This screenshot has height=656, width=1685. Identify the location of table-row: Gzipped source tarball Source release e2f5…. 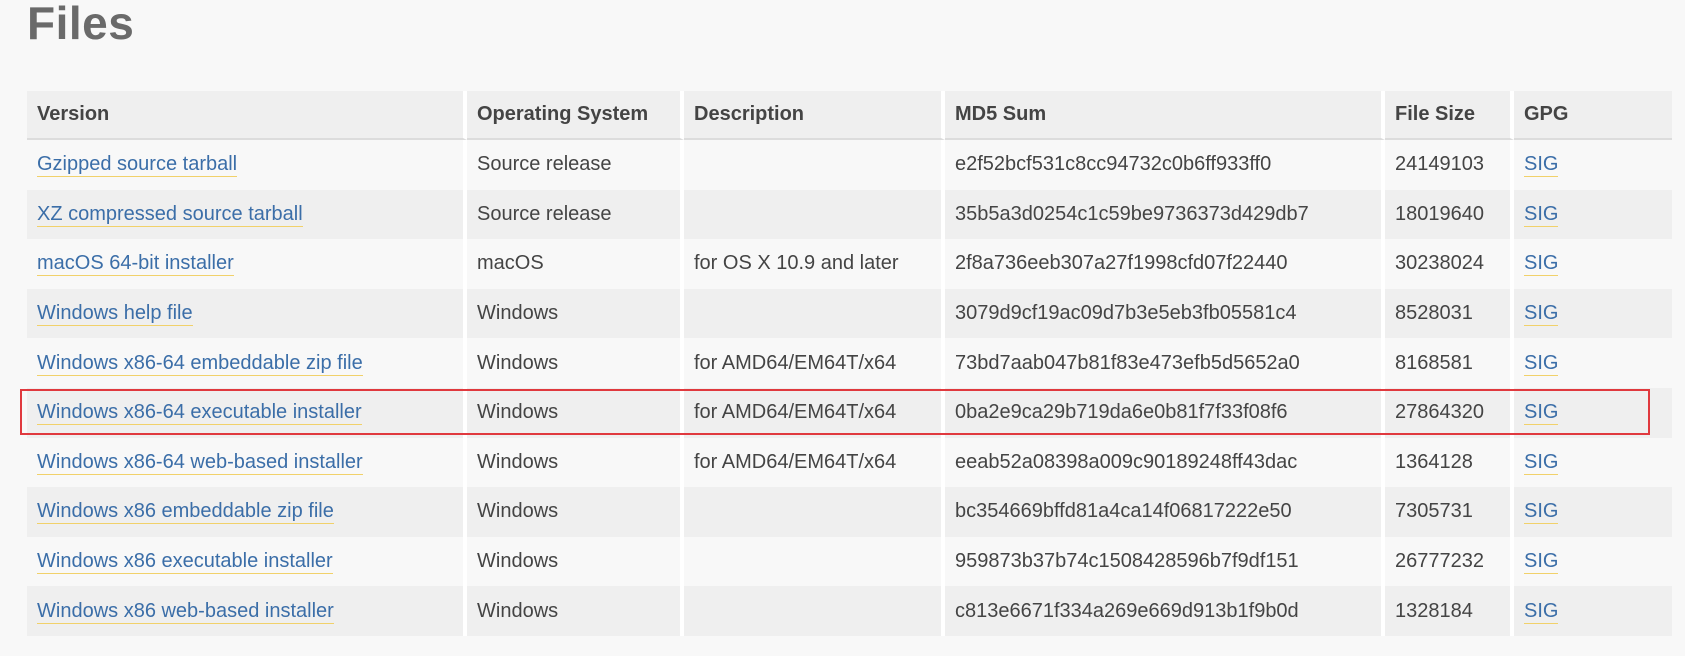
(849, 165).